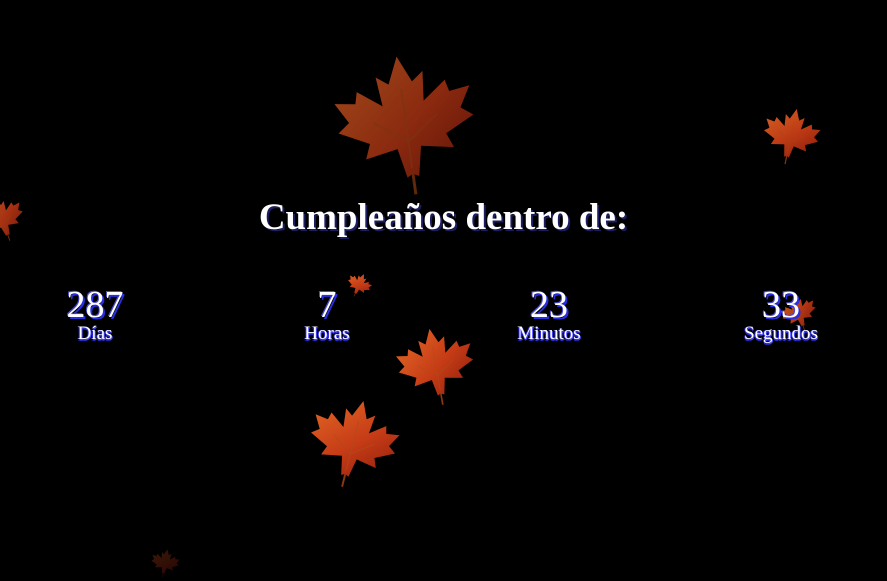 The image size is (887, 581). I want to click on countdown-hours-value: 7, so click(327, 305).